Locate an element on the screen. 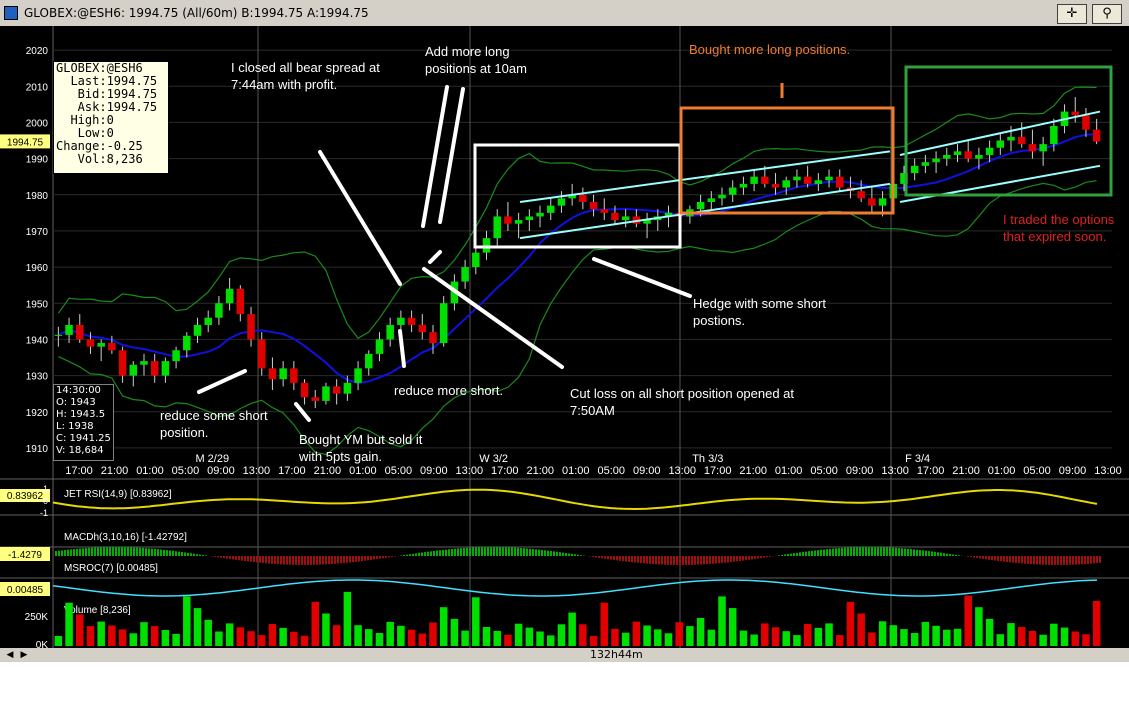  price-tick-label: 2020 is located at coordinates (37, 51).